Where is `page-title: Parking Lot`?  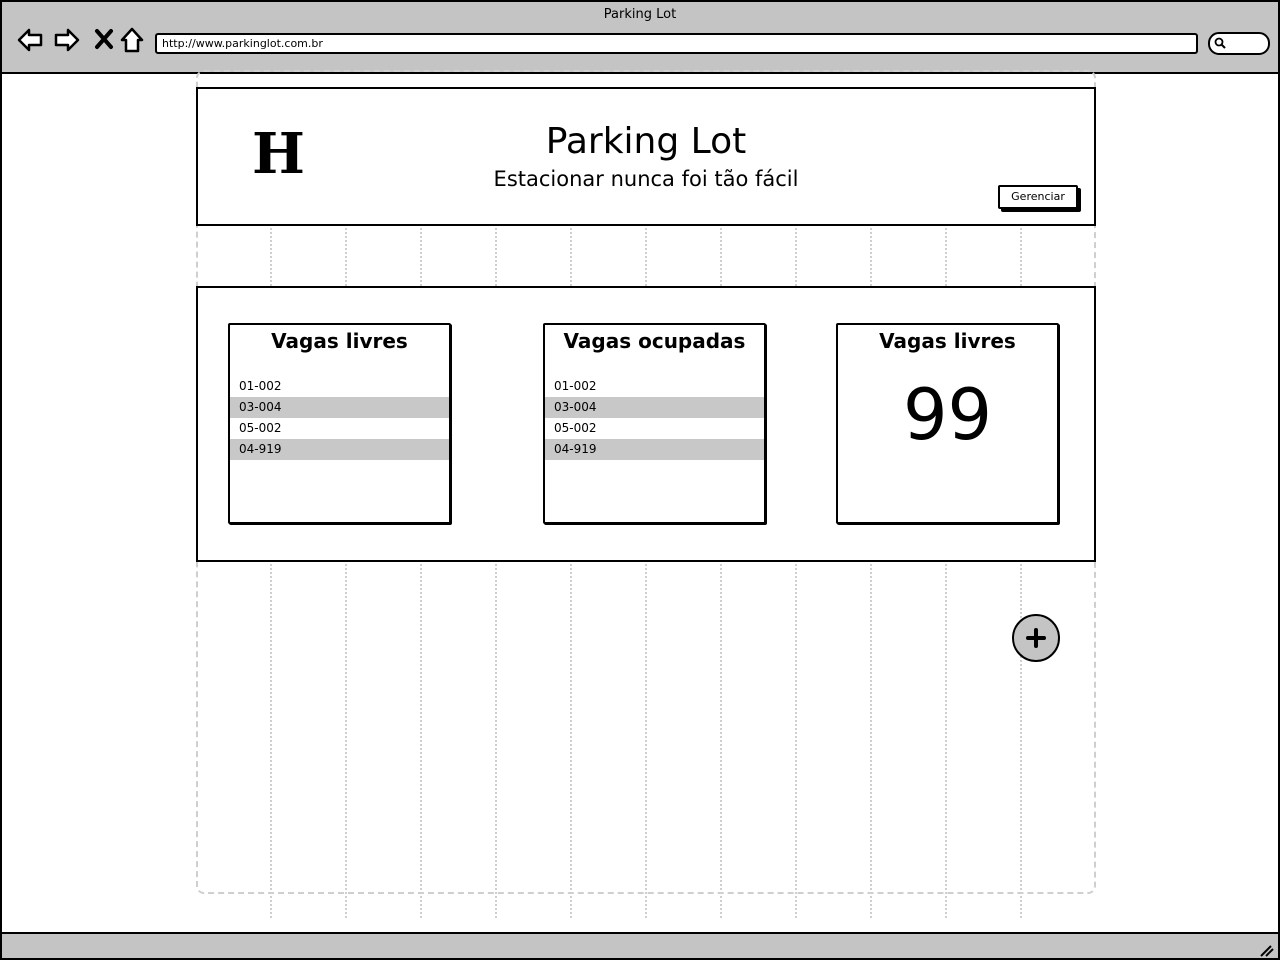
page-title: Parking Lot is located at coordinates (646, 141).